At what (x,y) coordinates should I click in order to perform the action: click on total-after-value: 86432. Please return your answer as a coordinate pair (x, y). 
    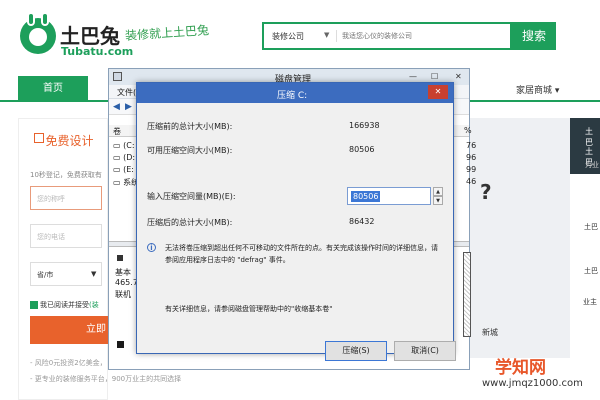
    Looking at the image, I should click on (362, 221).